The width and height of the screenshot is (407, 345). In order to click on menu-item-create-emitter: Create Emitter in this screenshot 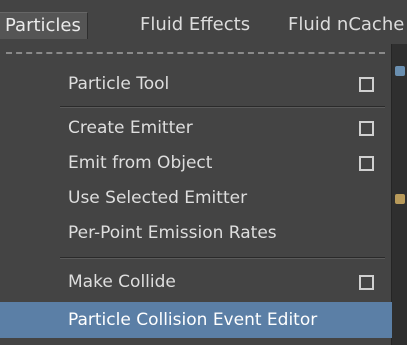, I will do `click(196, 128)`.